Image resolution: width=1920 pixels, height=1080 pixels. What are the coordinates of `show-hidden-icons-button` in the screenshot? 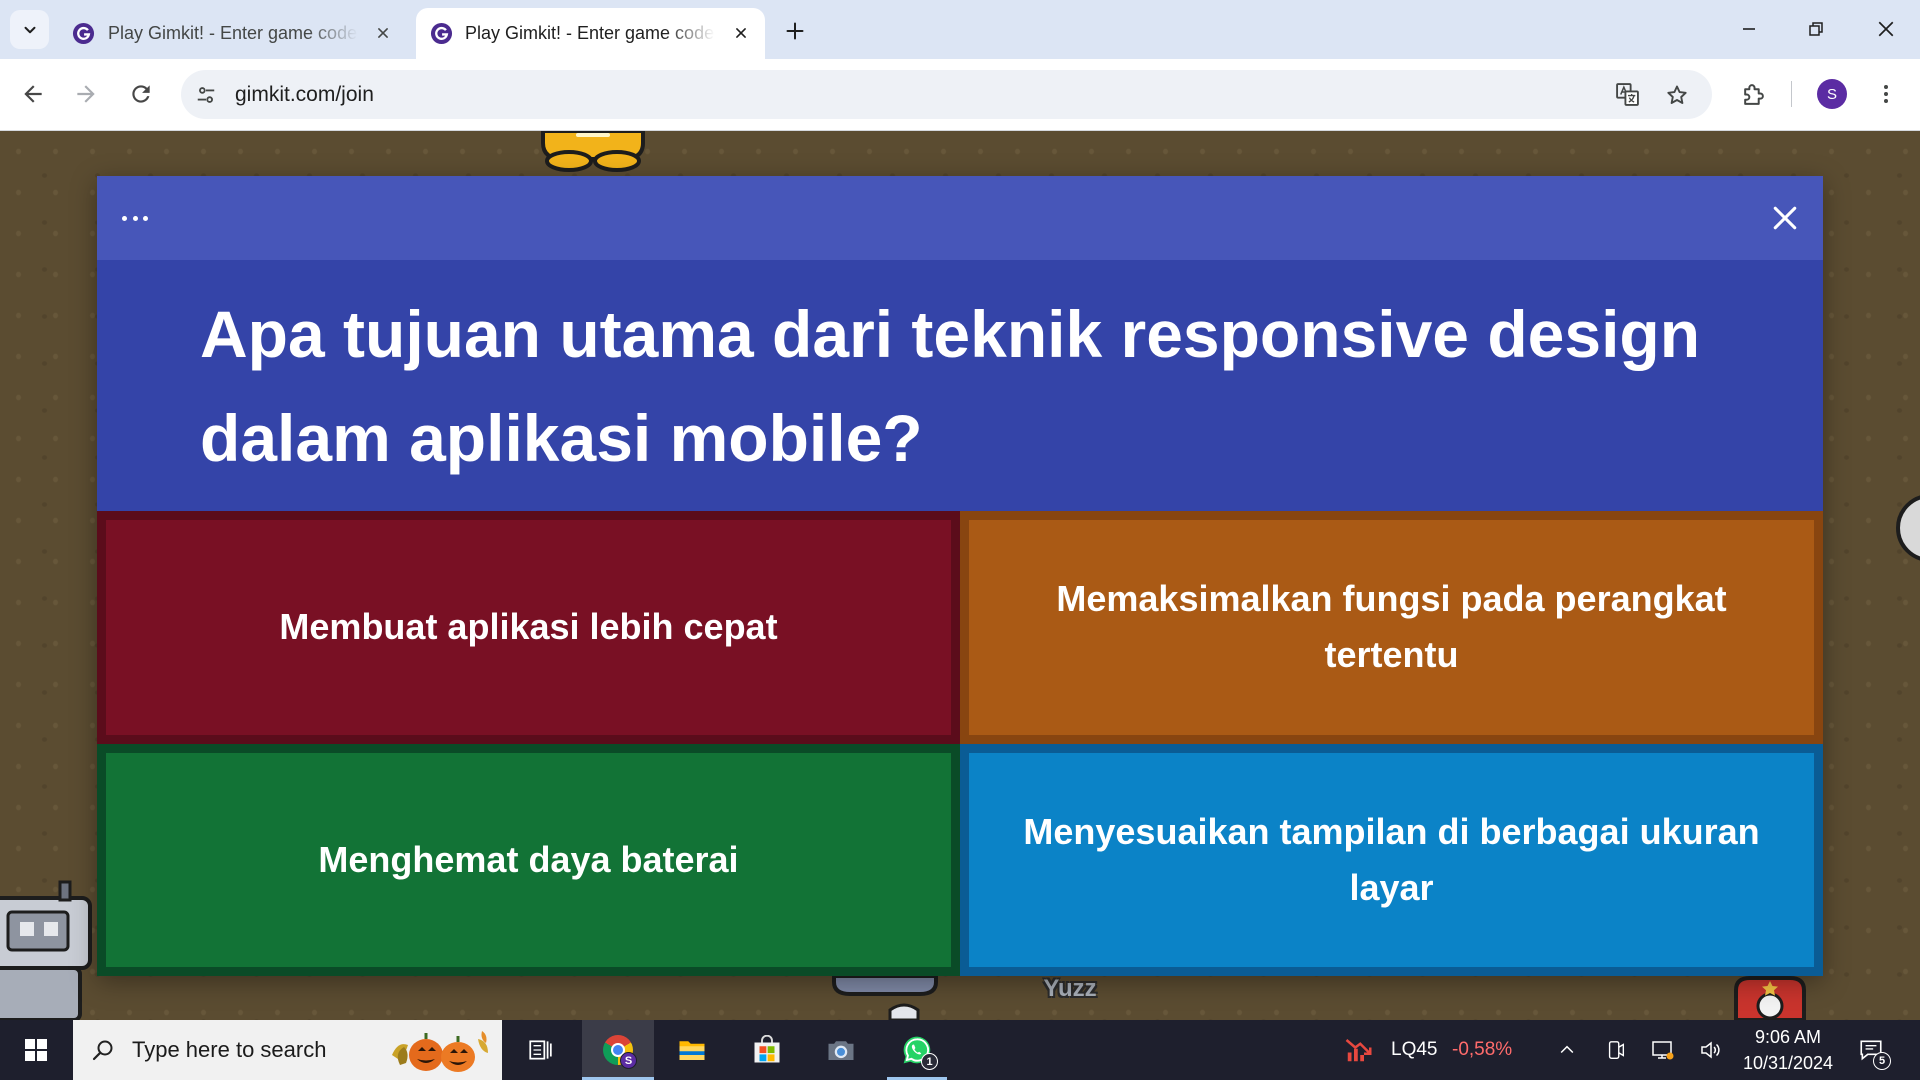 It's located at (1567, 1050).